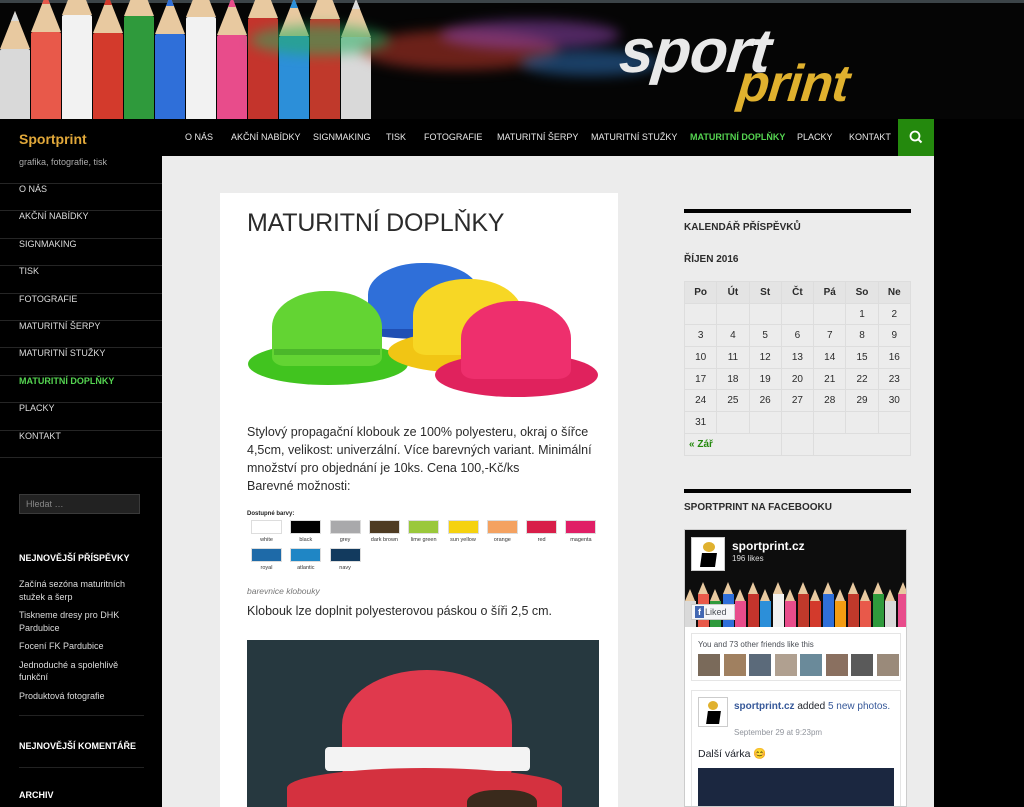 This screenshot has width=1024, height=807. What do you see at coordinates (74, 558) in the screenshot?
I see `recent-posts-heading: NEJNOVĚJŠÍ PŘÍSPĚVKY` at bounding box center [74, 558].